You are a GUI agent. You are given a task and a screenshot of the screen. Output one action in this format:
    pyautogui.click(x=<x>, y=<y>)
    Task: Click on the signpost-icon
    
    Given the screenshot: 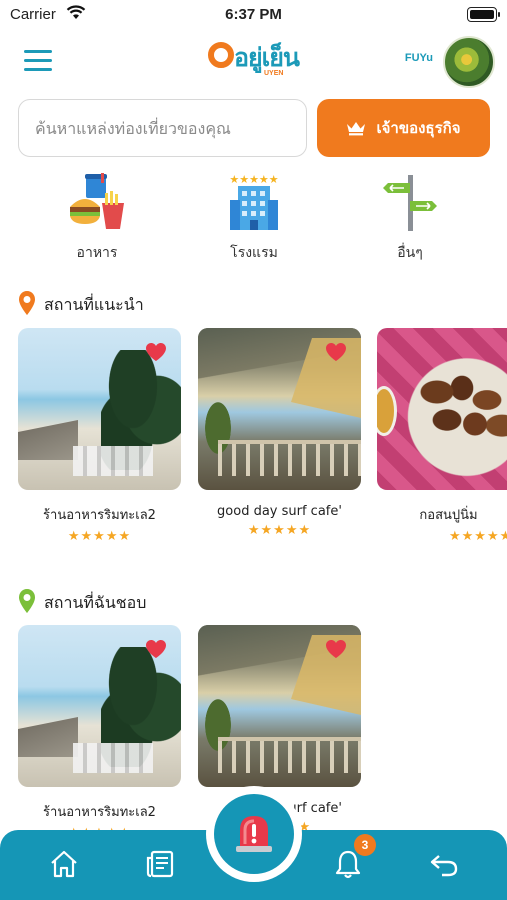 What is the action you would take?
    pyautogui.click(x=410, y=202)
    